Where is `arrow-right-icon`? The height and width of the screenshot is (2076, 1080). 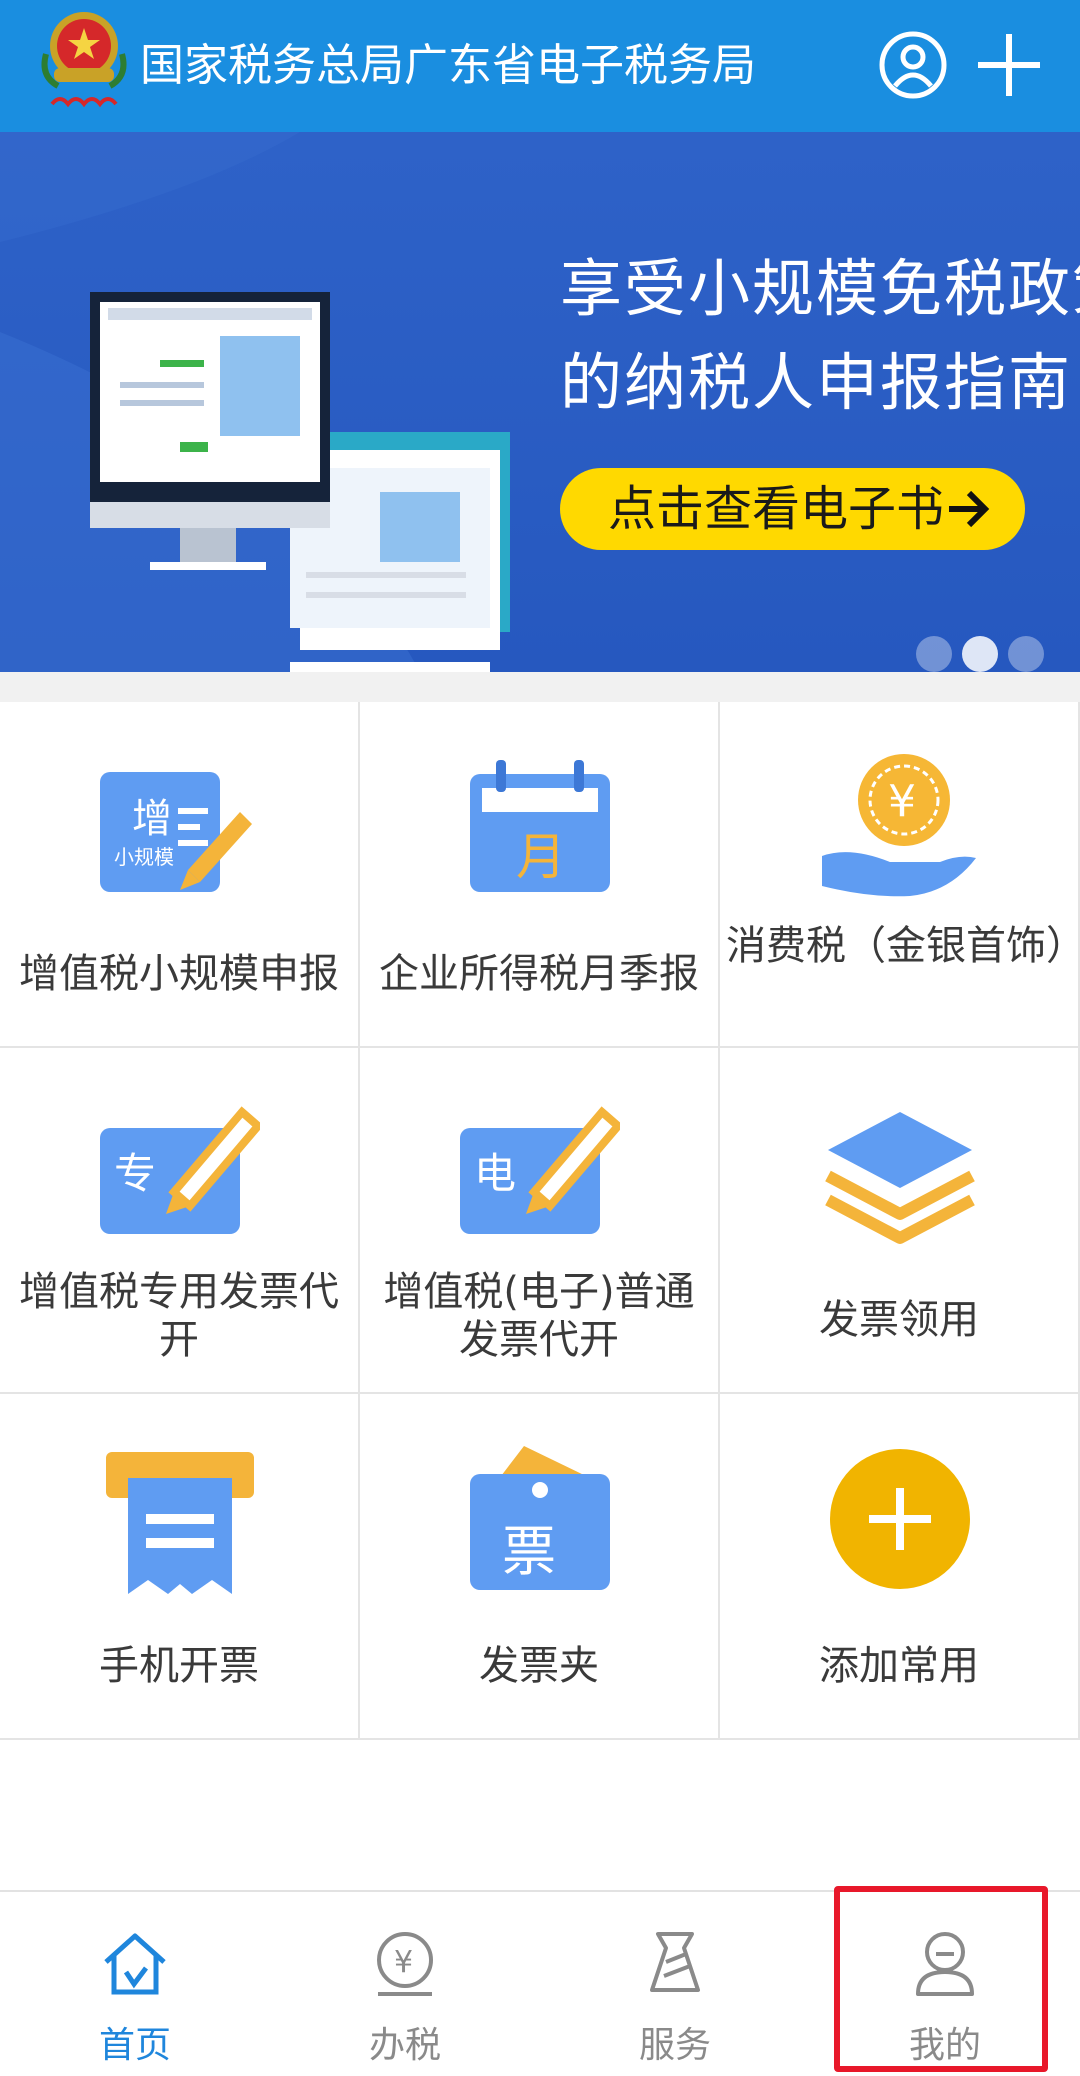 arrow-right-icon is located at coordinates (969, 509).